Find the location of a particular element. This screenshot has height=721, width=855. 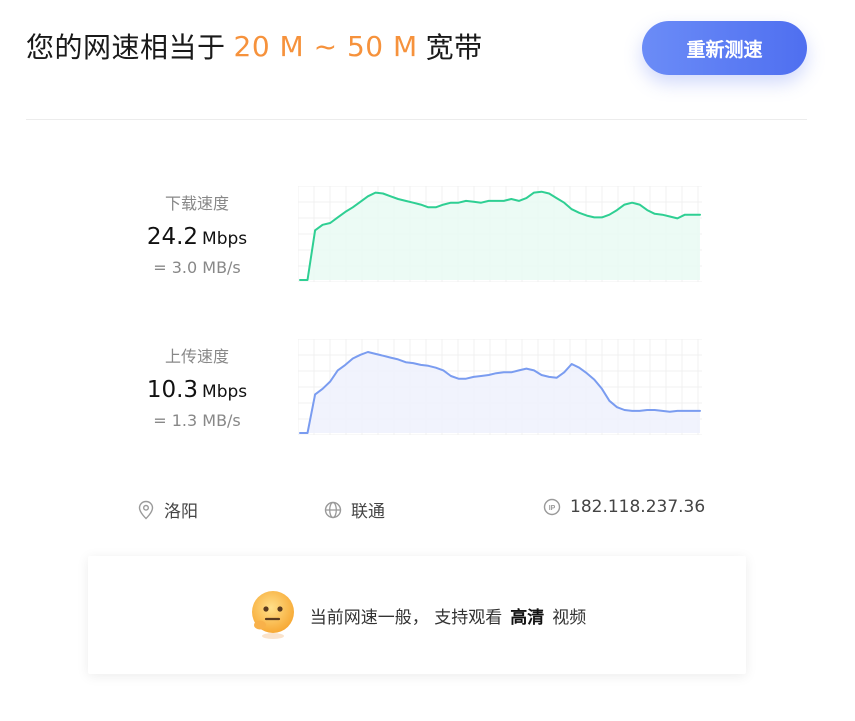

upload-speed-unit: Mbps is located at coordinates (225, 392).